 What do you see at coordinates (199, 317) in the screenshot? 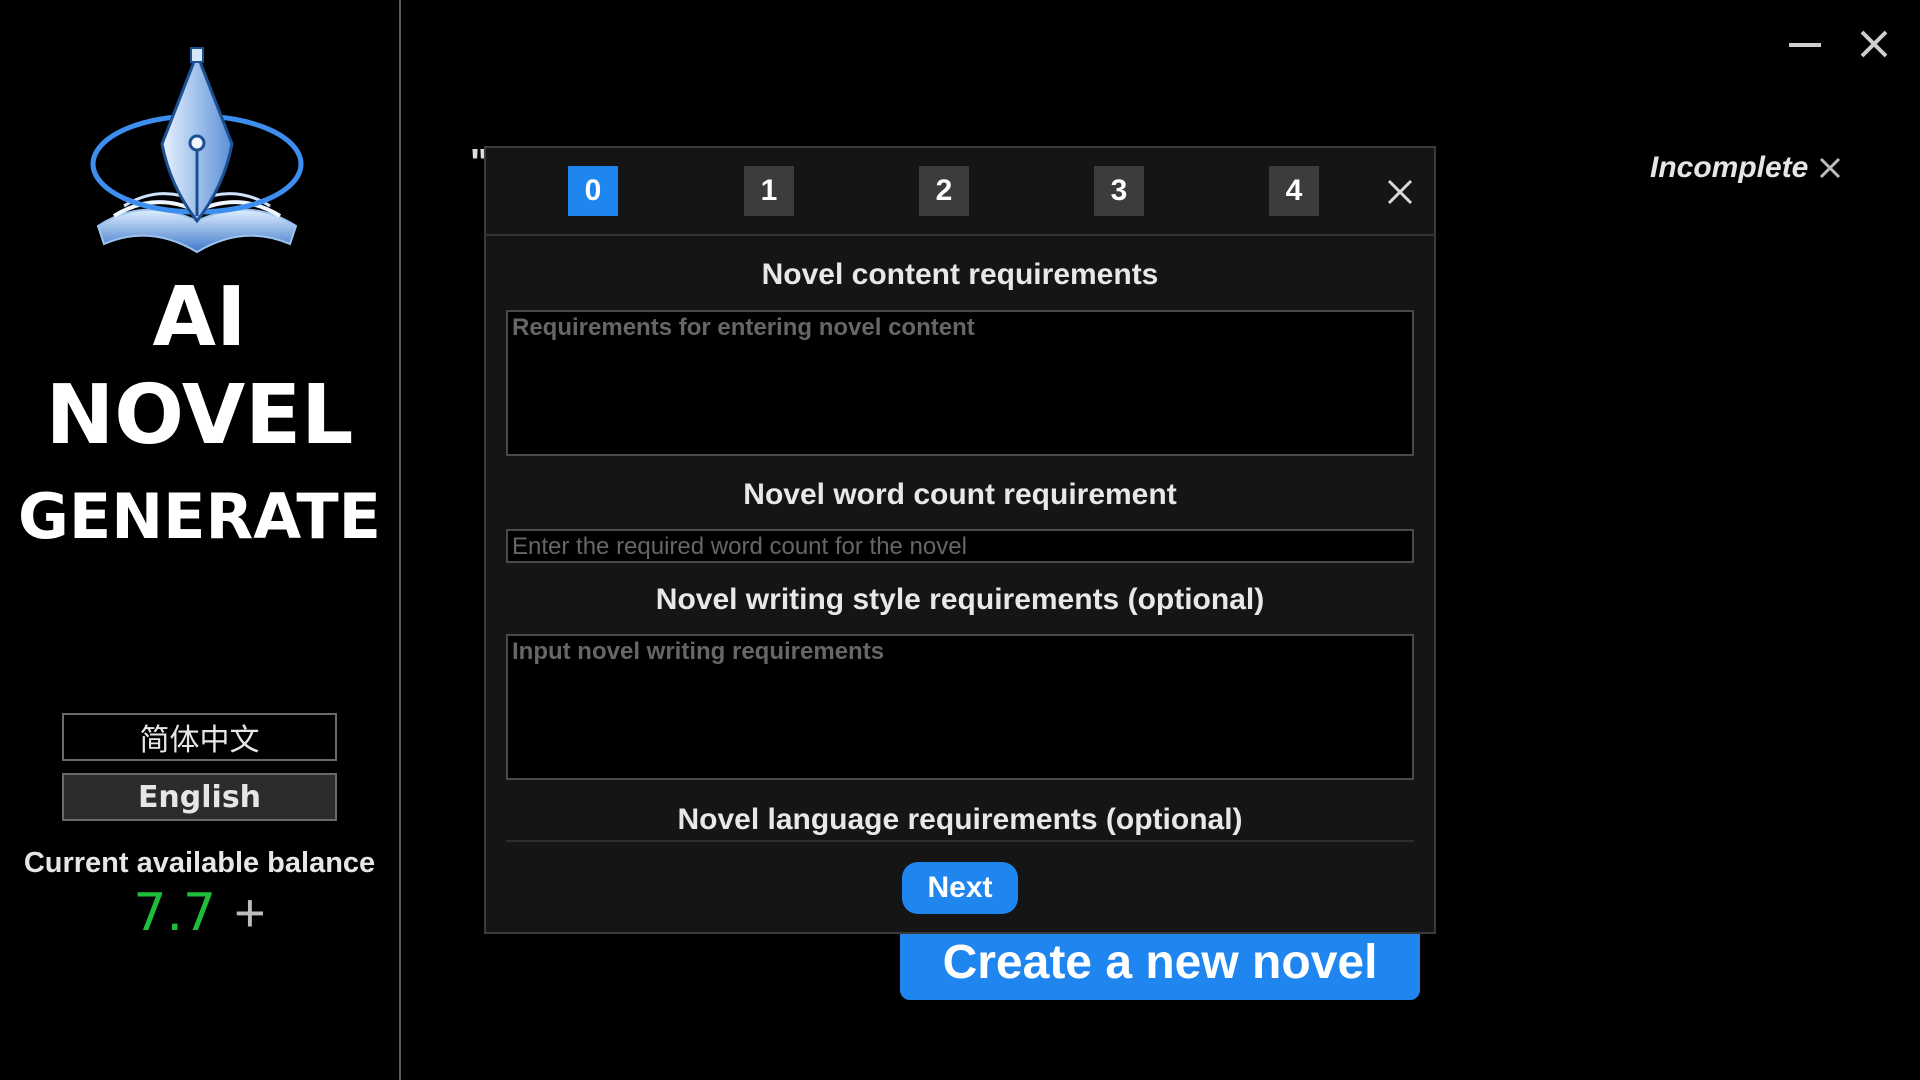
I see `brand-title-ai: AI` at bounding box center [199, 317].